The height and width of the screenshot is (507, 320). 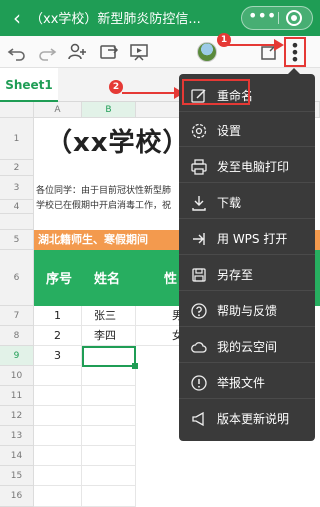 What do you see at coordinates (199, 347) in the screenshot?
I see `cloud-icon` at bounding box center [199, 347].